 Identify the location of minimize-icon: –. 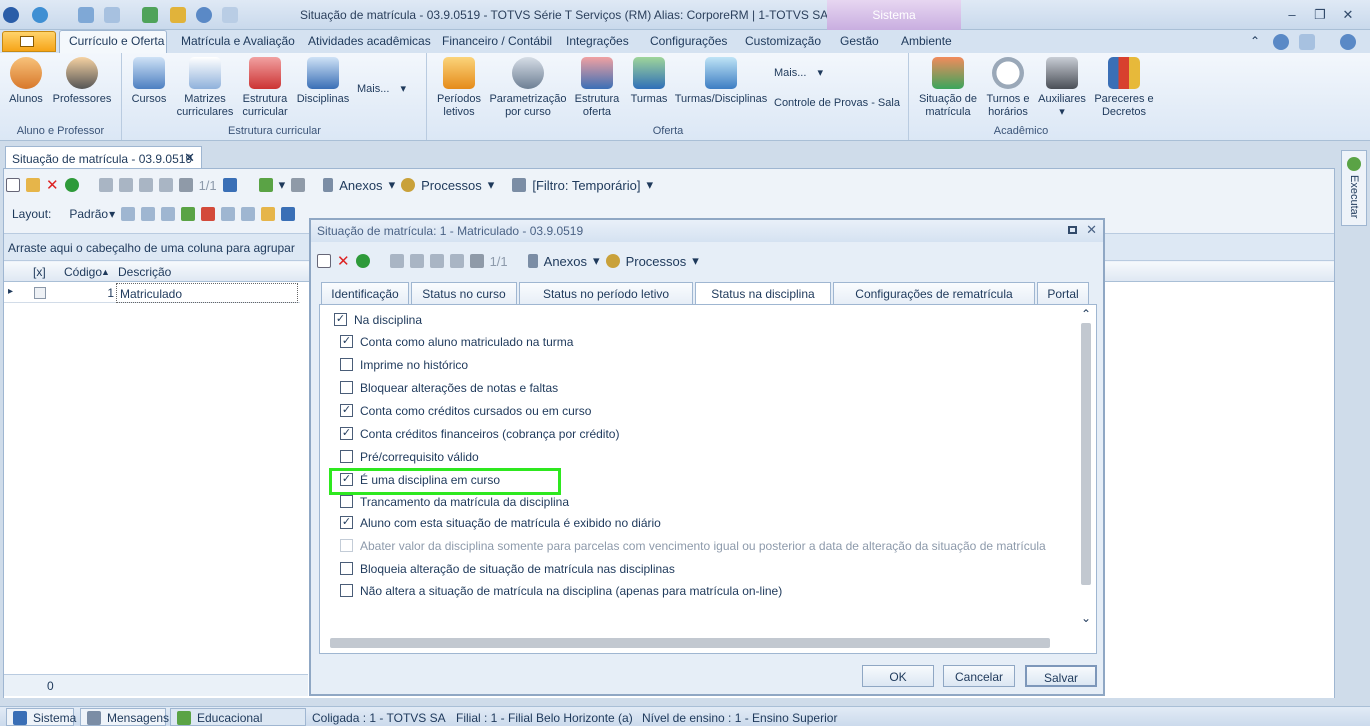
(1292, 14).